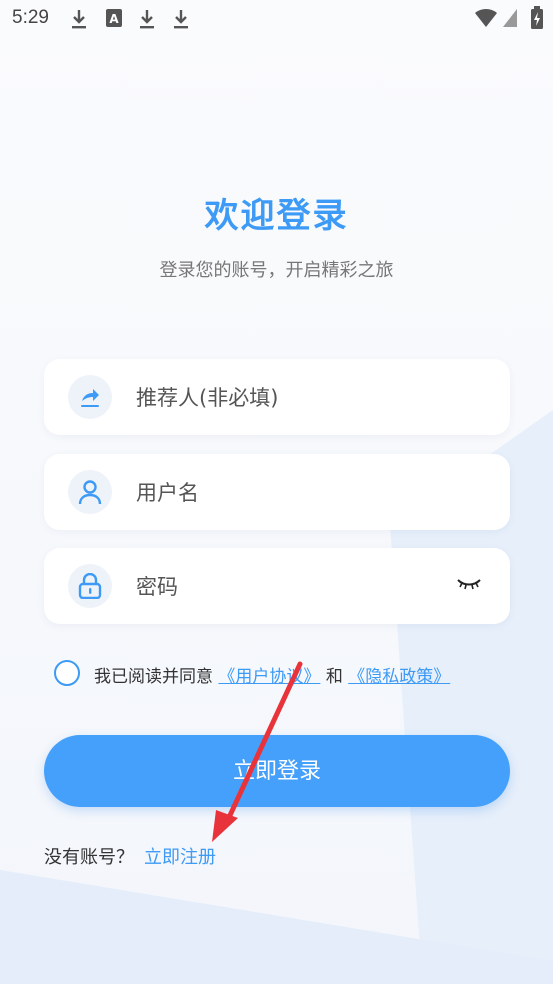 The image size is (553, 984). I want to click on password-input, so click(286, 587).